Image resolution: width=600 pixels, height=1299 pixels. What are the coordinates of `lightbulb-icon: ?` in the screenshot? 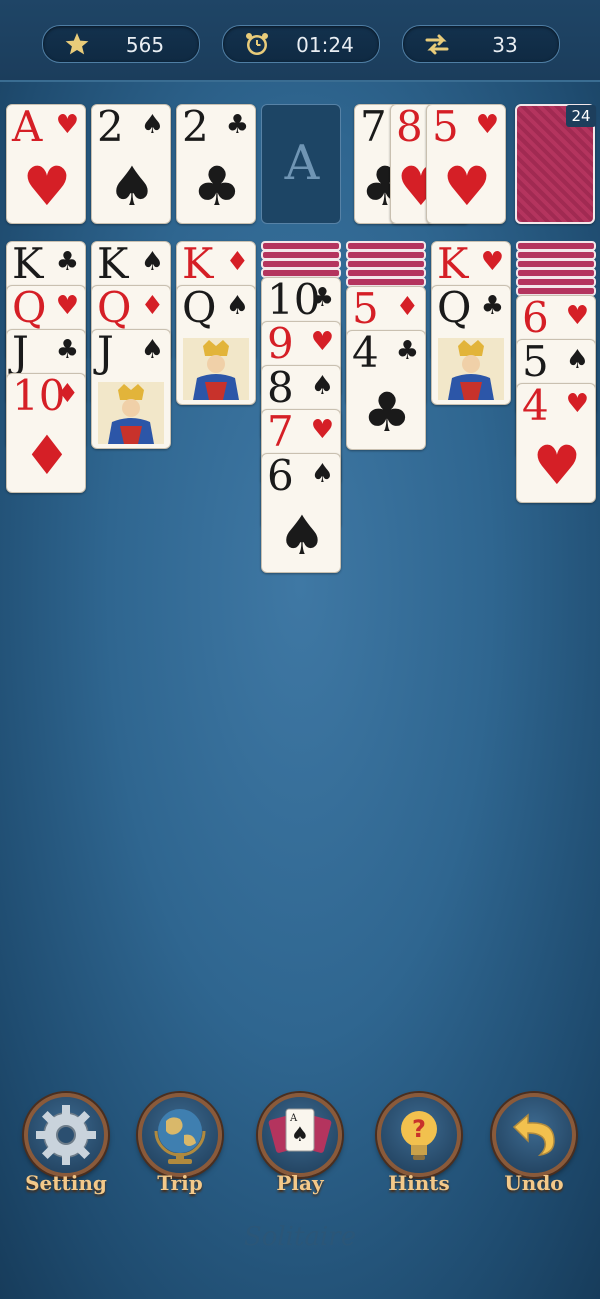 It's located at (419, 1135).